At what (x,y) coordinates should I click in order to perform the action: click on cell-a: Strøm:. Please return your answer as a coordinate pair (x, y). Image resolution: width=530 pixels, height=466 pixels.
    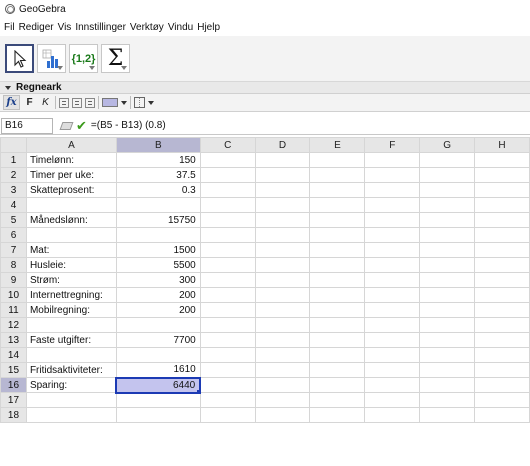
    Looking at the image, I should click on (71, 280).